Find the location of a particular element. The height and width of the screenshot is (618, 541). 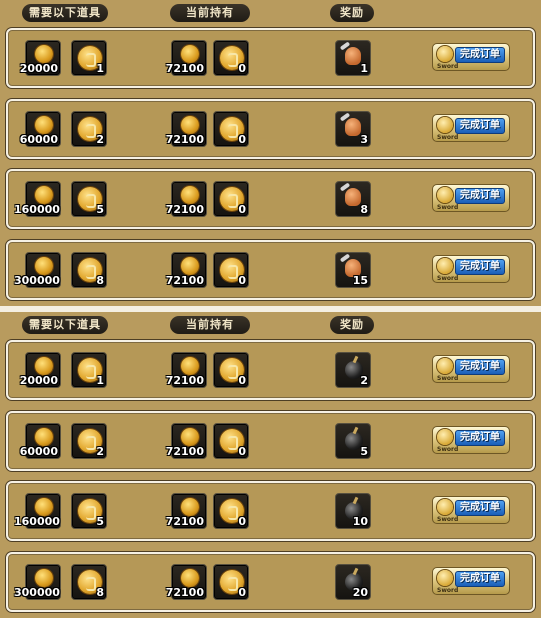

reward-count: 2 is located at coordinates (364, 380).